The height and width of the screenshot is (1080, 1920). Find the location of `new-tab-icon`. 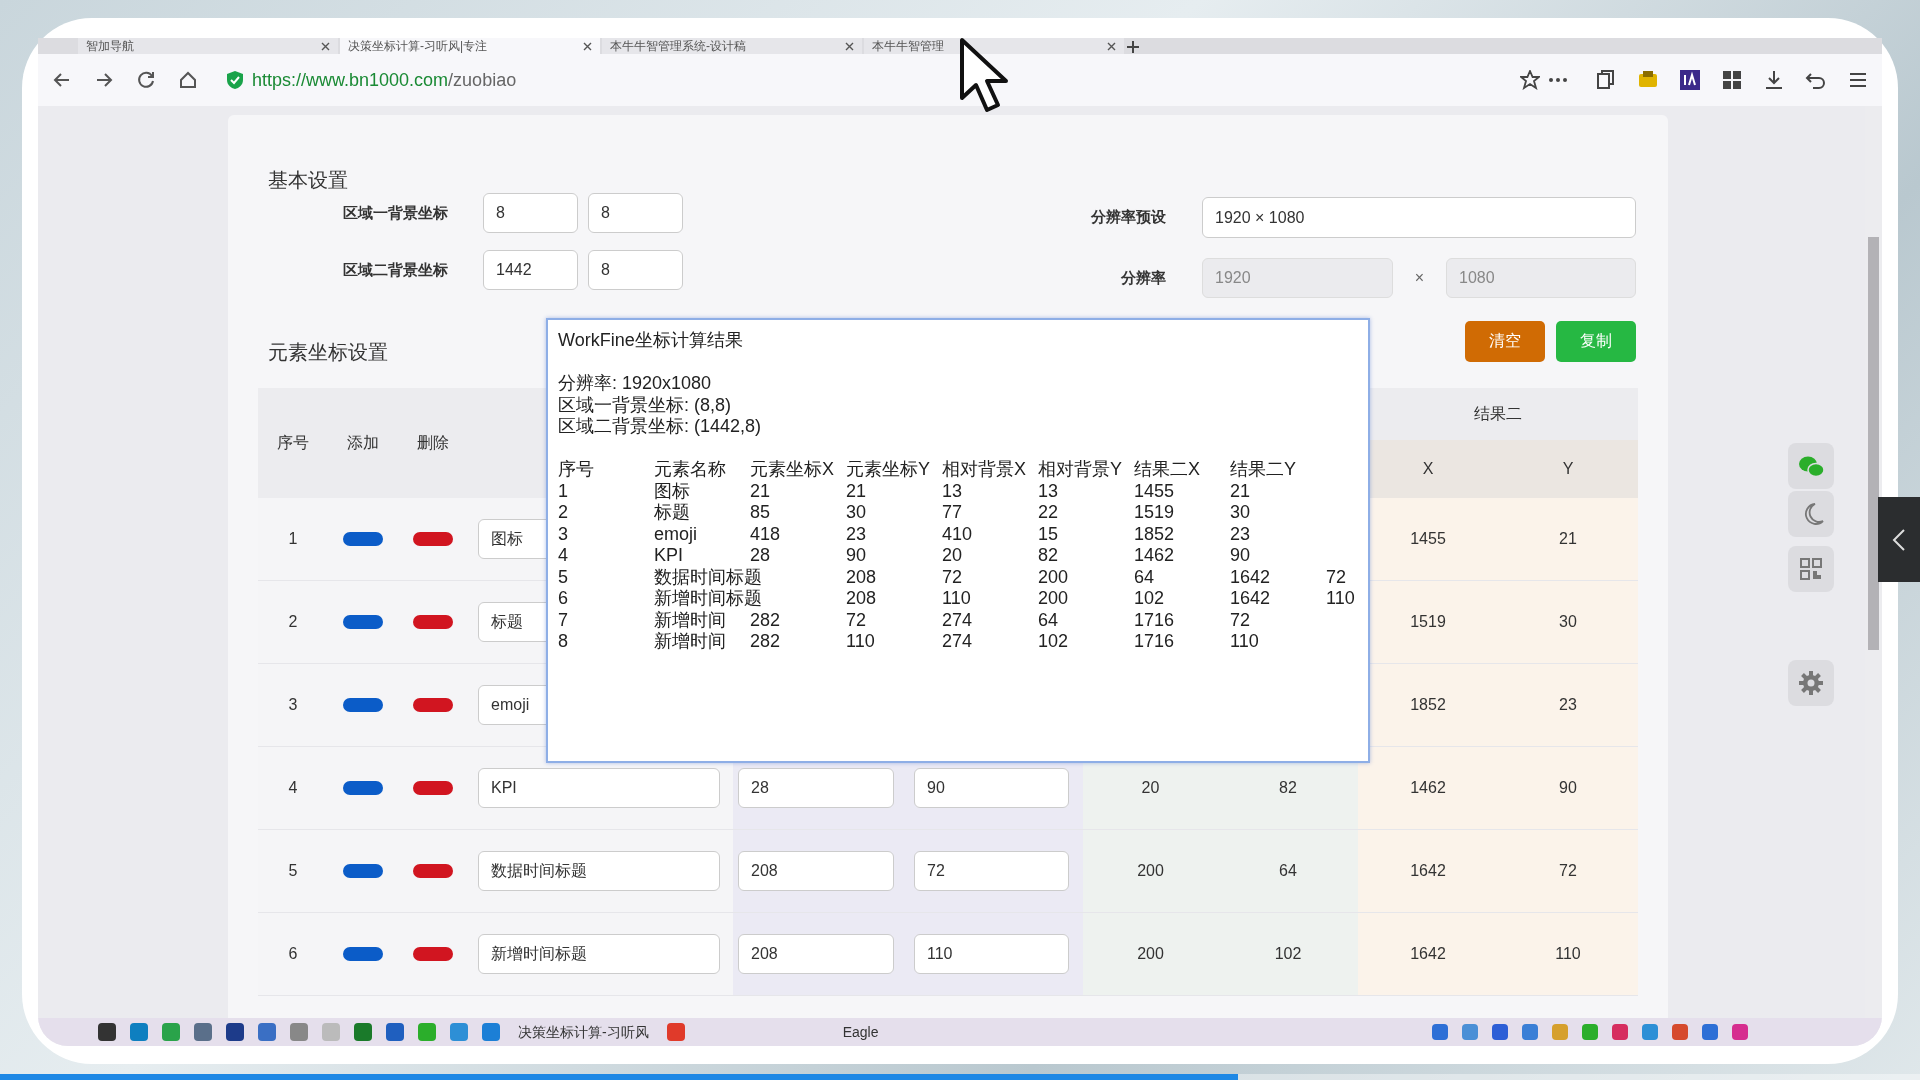

new-tab-icon is located at coordinates (1133, 47).